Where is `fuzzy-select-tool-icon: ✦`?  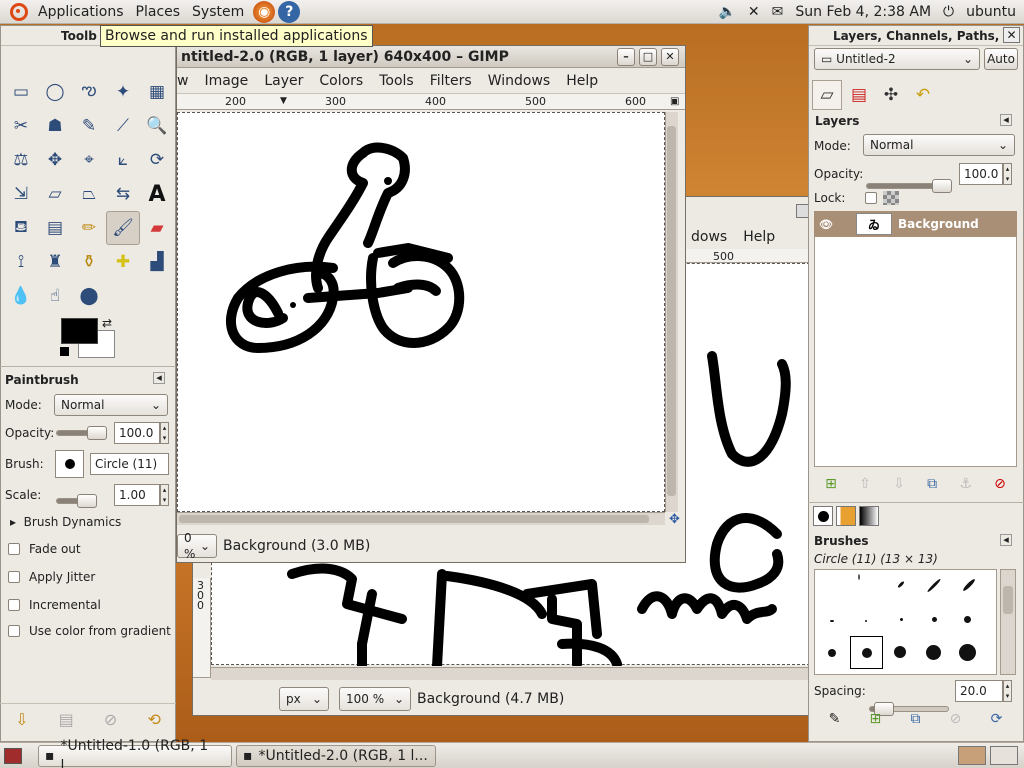 fuzzy-select-tool-icon: ✦ is located at coordinates (123, 92).